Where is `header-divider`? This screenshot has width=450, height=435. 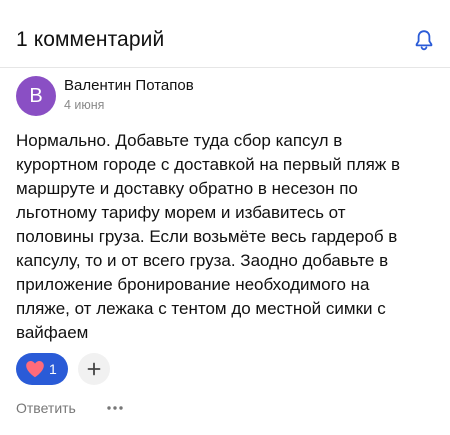
header-divider is located at coordinates (225, 67).